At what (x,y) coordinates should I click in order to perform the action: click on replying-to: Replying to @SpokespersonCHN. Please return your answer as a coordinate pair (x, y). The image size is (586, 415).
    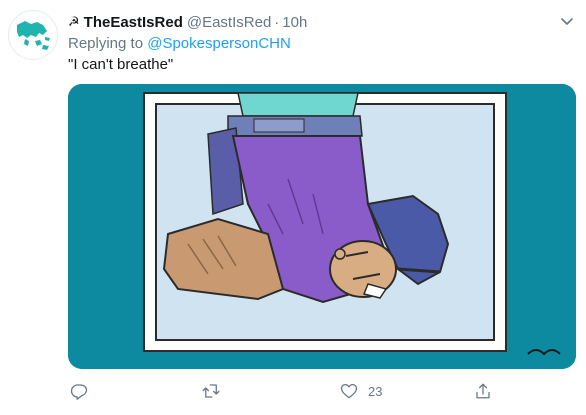
    Looking at the image, I should click on (179, 43).